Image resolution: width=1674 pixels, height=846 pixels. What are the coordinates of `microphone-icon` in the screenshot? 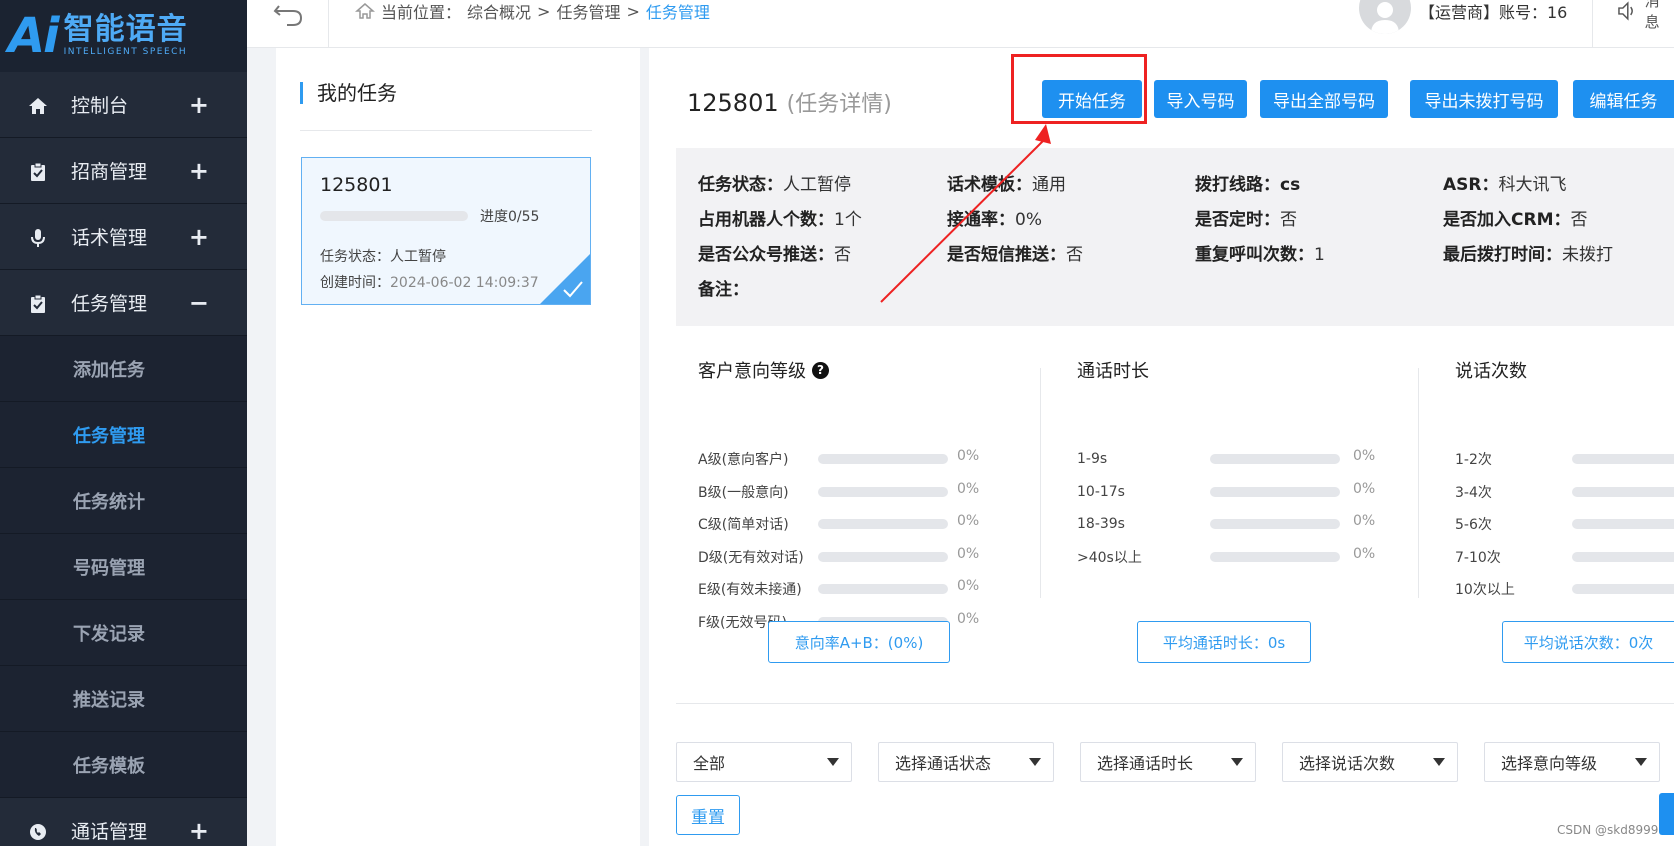 It's located at (38, 238).